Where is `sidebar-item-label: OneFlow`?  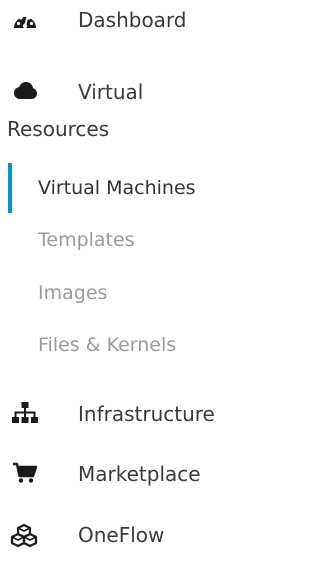
sidebar-item-label: OneFlow is located at coordinates (121, 535).